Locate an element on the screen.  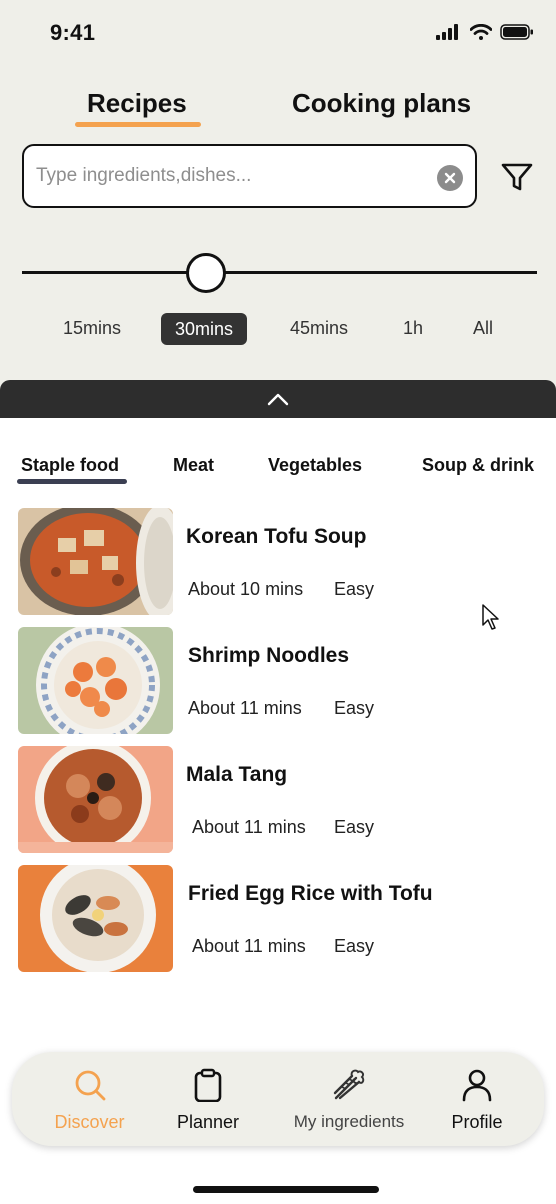
time-slider-track is located at coordinates (279, 272).